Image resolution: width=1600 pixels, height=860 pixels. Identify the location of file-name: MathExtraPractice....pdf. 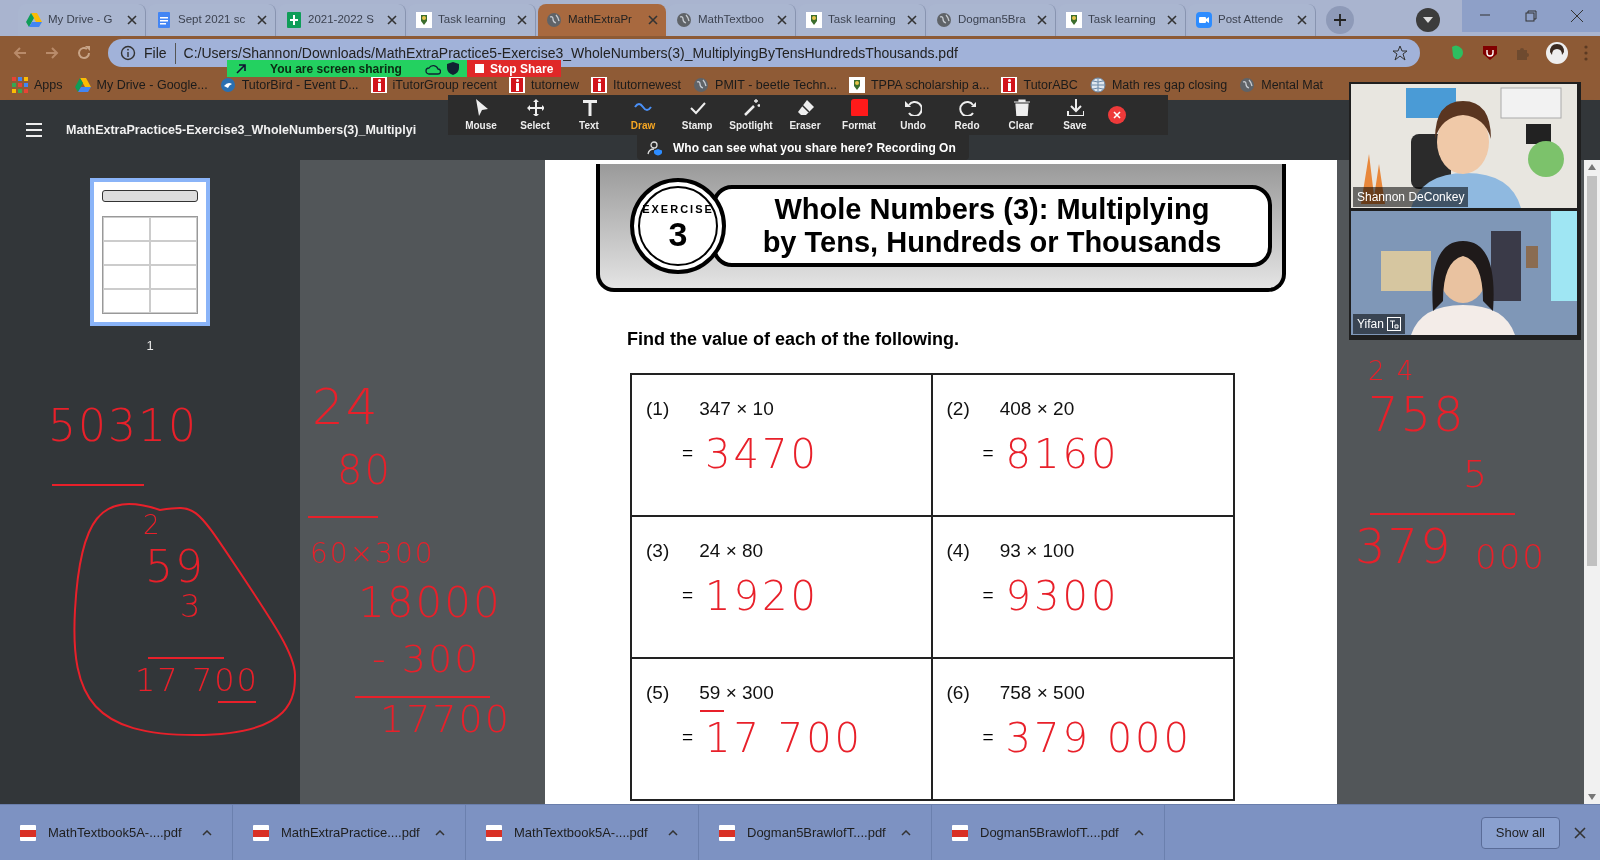
(351, 832).